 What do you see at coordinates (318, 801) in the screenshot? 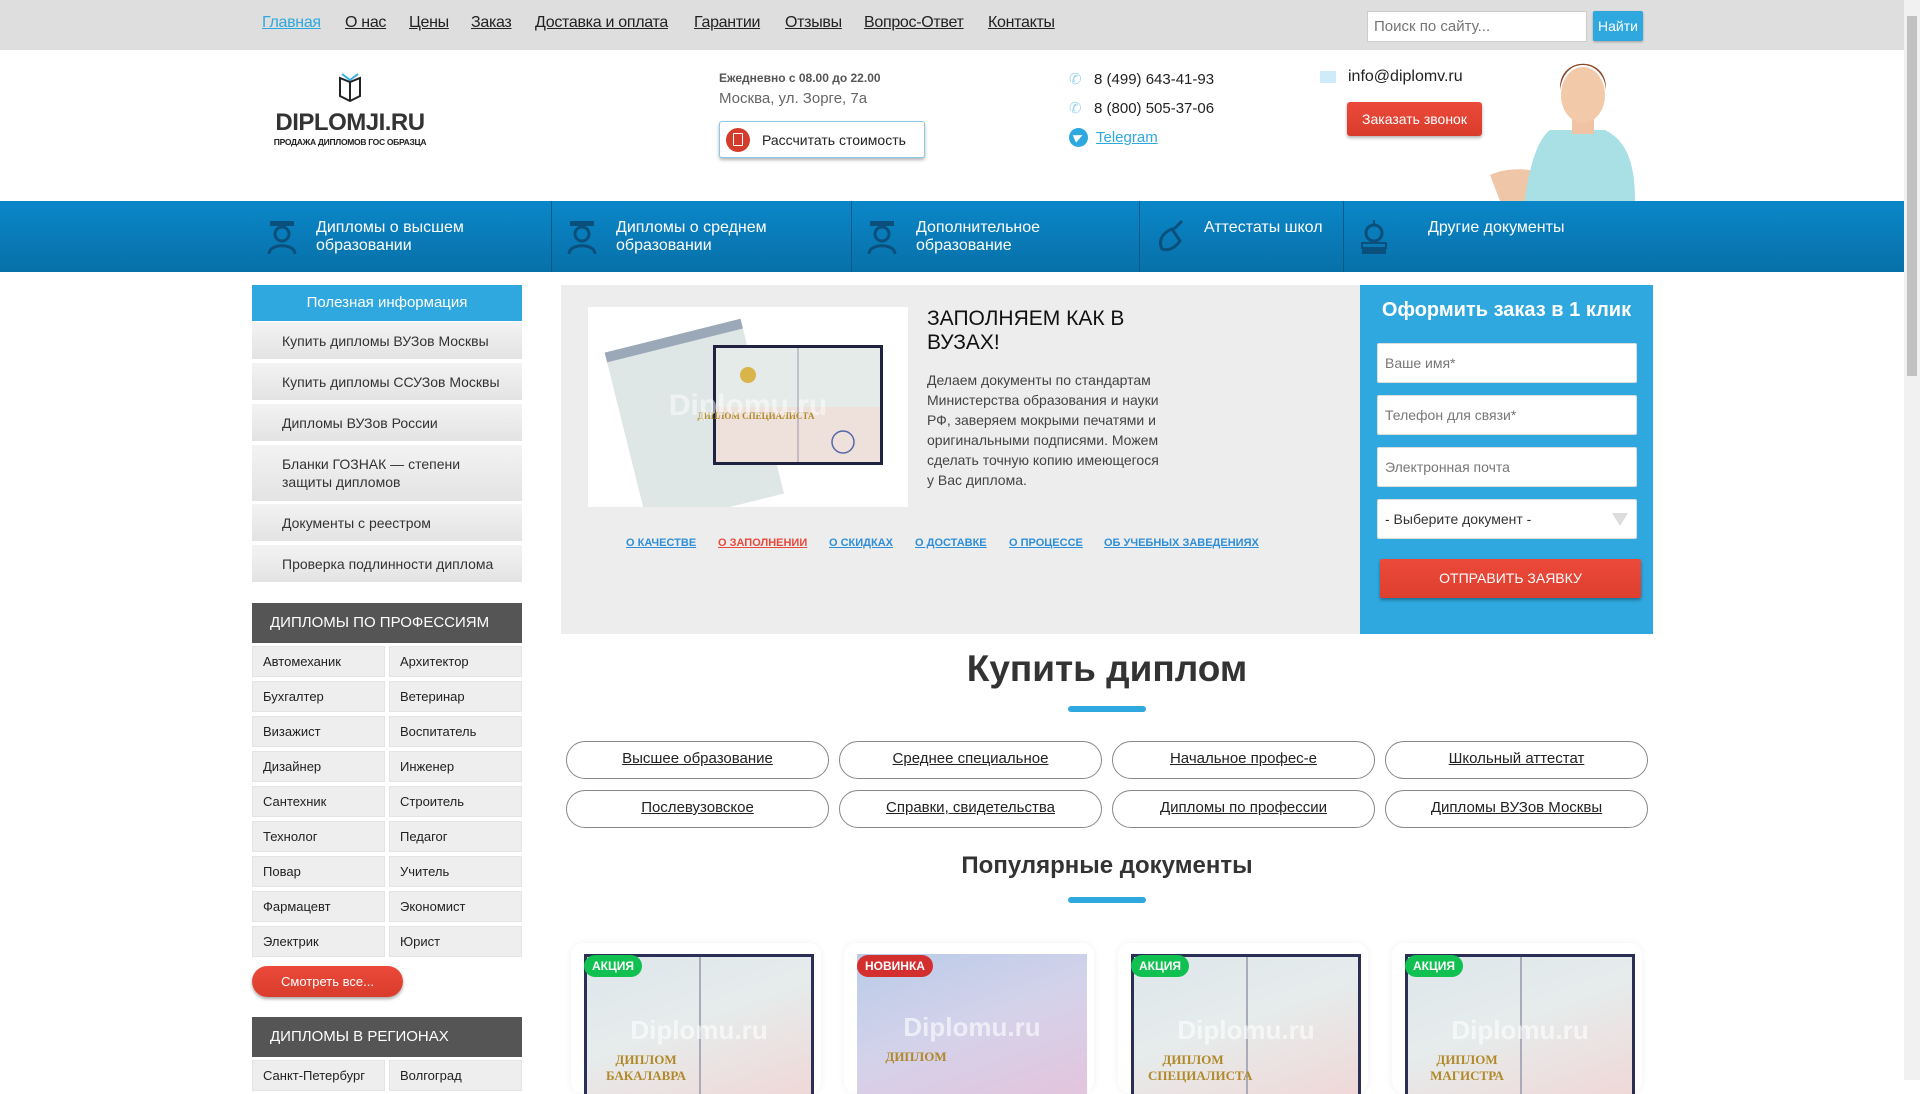
I see `profession-link: Сантехник` at bounding box center [318, 801].